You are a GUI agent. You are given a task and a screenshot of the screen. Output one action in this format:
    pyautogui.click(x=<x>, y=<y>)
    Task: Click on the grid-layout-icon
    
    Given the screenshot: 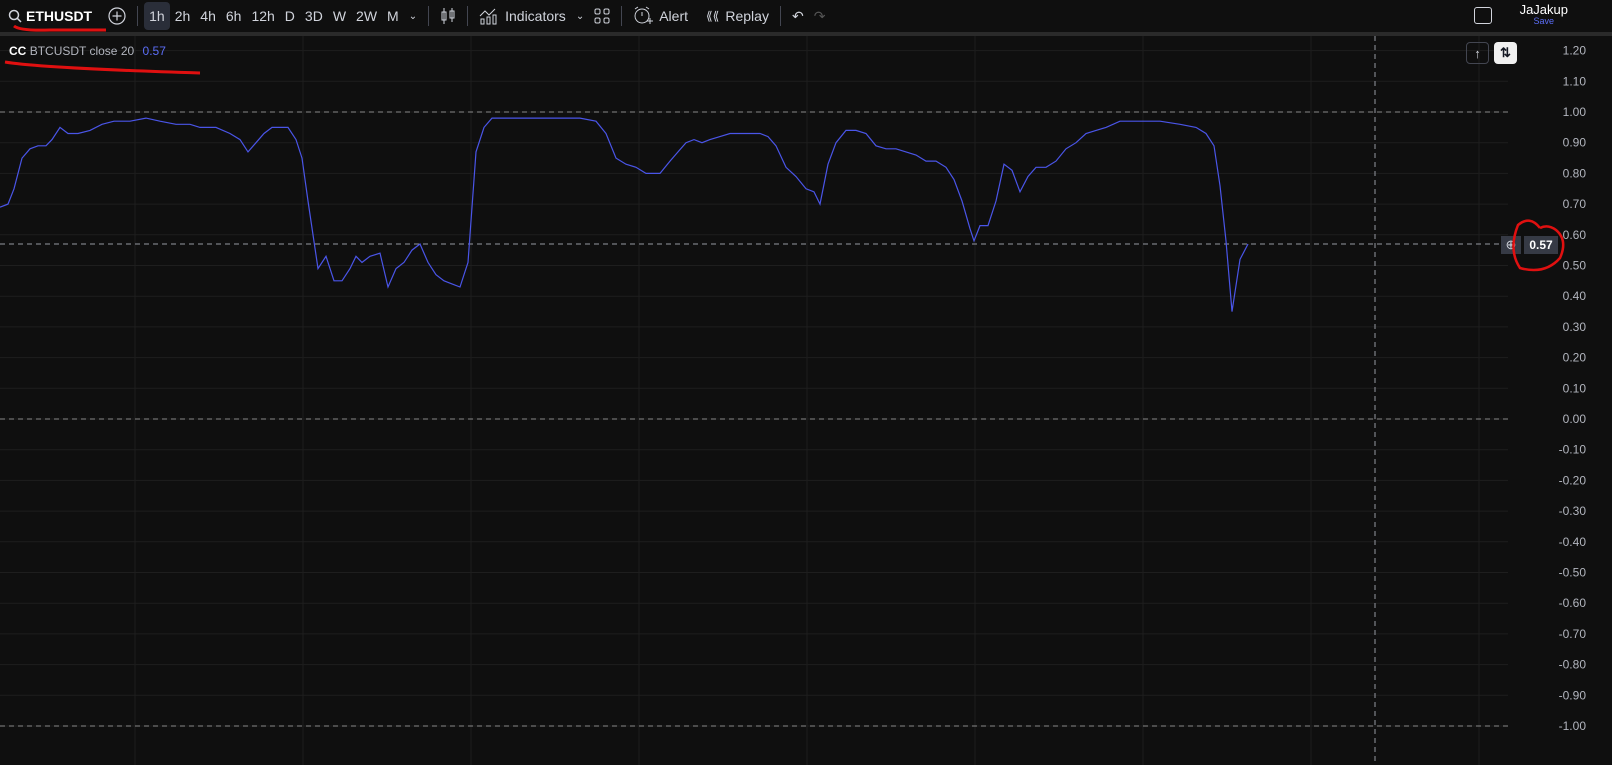 What is the action you would take?
    pyautogui.click(x=602, y=16)
    